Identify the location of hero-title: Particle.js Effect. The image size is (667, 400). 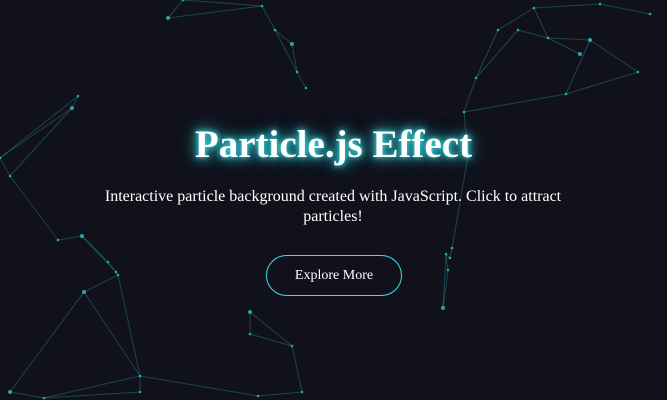
(333, 144).